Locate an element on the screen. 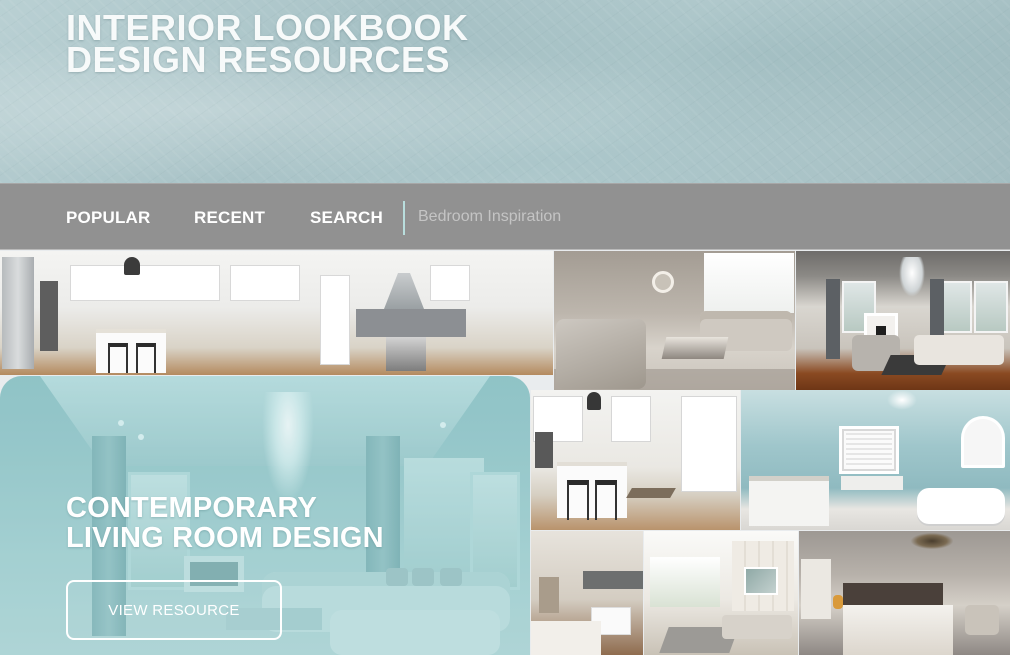 The height and width of the screenshot is (655, 1010). gallery-tile-kitchen-small is located at coordinates (635, 460).